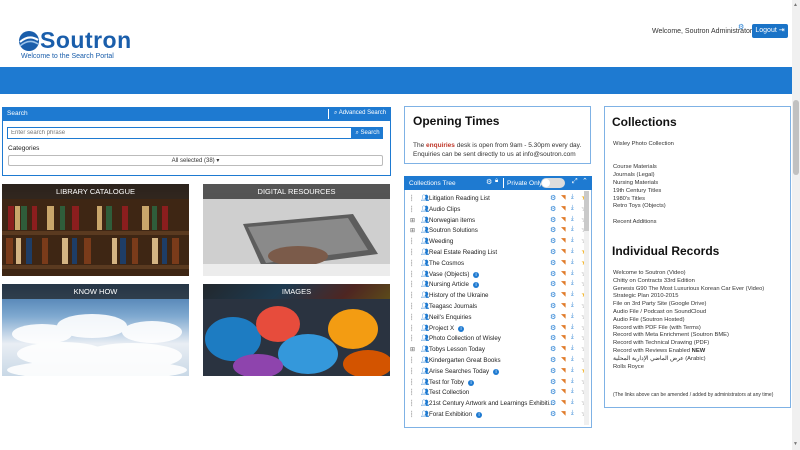 The width and height of the screenshot is (800, 450). What do you see at coordinates (497, 306) in the screenshot?
I see `tree-row: ┆👥︎Teagasc Journals⚙◥⤓☆` at bounding box center [497, 306].